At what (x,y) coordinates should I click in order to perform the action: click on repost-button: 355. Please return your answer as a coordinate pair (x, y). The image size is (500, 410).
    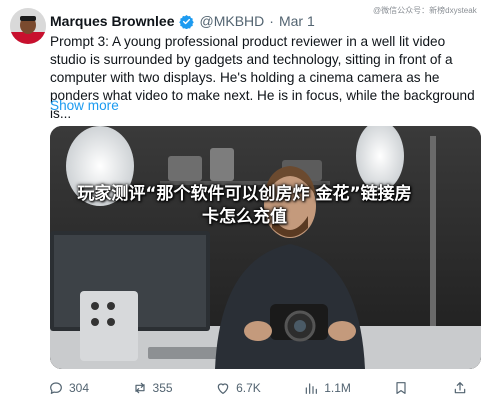
    Looking at the image, I should click on (152, 388).